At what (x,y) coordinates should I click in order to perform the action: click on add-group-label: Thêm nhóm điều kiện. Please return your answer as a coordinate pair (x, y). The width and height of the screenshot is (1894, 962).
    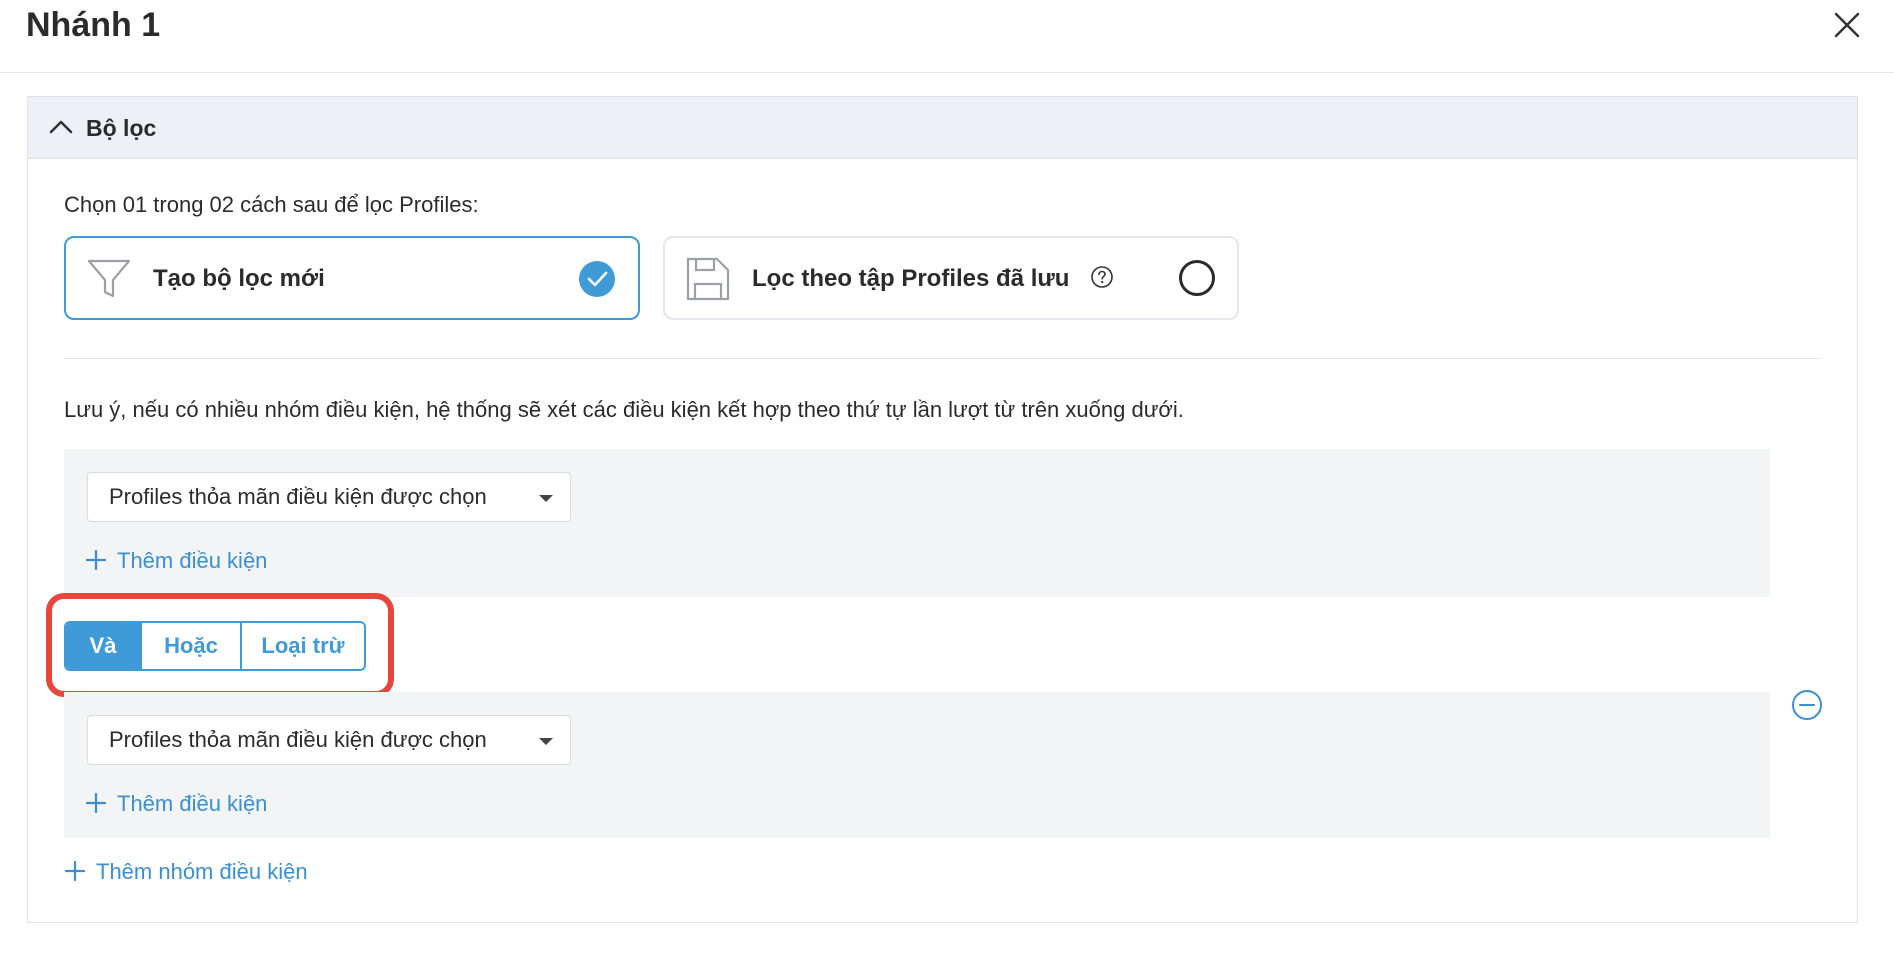
    Looking at the image, I should click on (202, 871).